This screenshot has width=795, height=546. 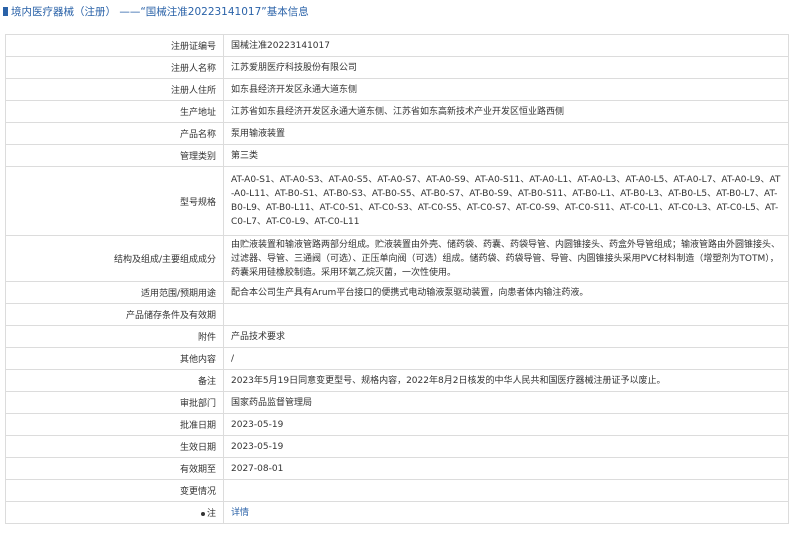 What do you see at coordinates (506, 336) in the screenshot?
I see `row-value: 产品技术要求` at bounding box center [506, 336].